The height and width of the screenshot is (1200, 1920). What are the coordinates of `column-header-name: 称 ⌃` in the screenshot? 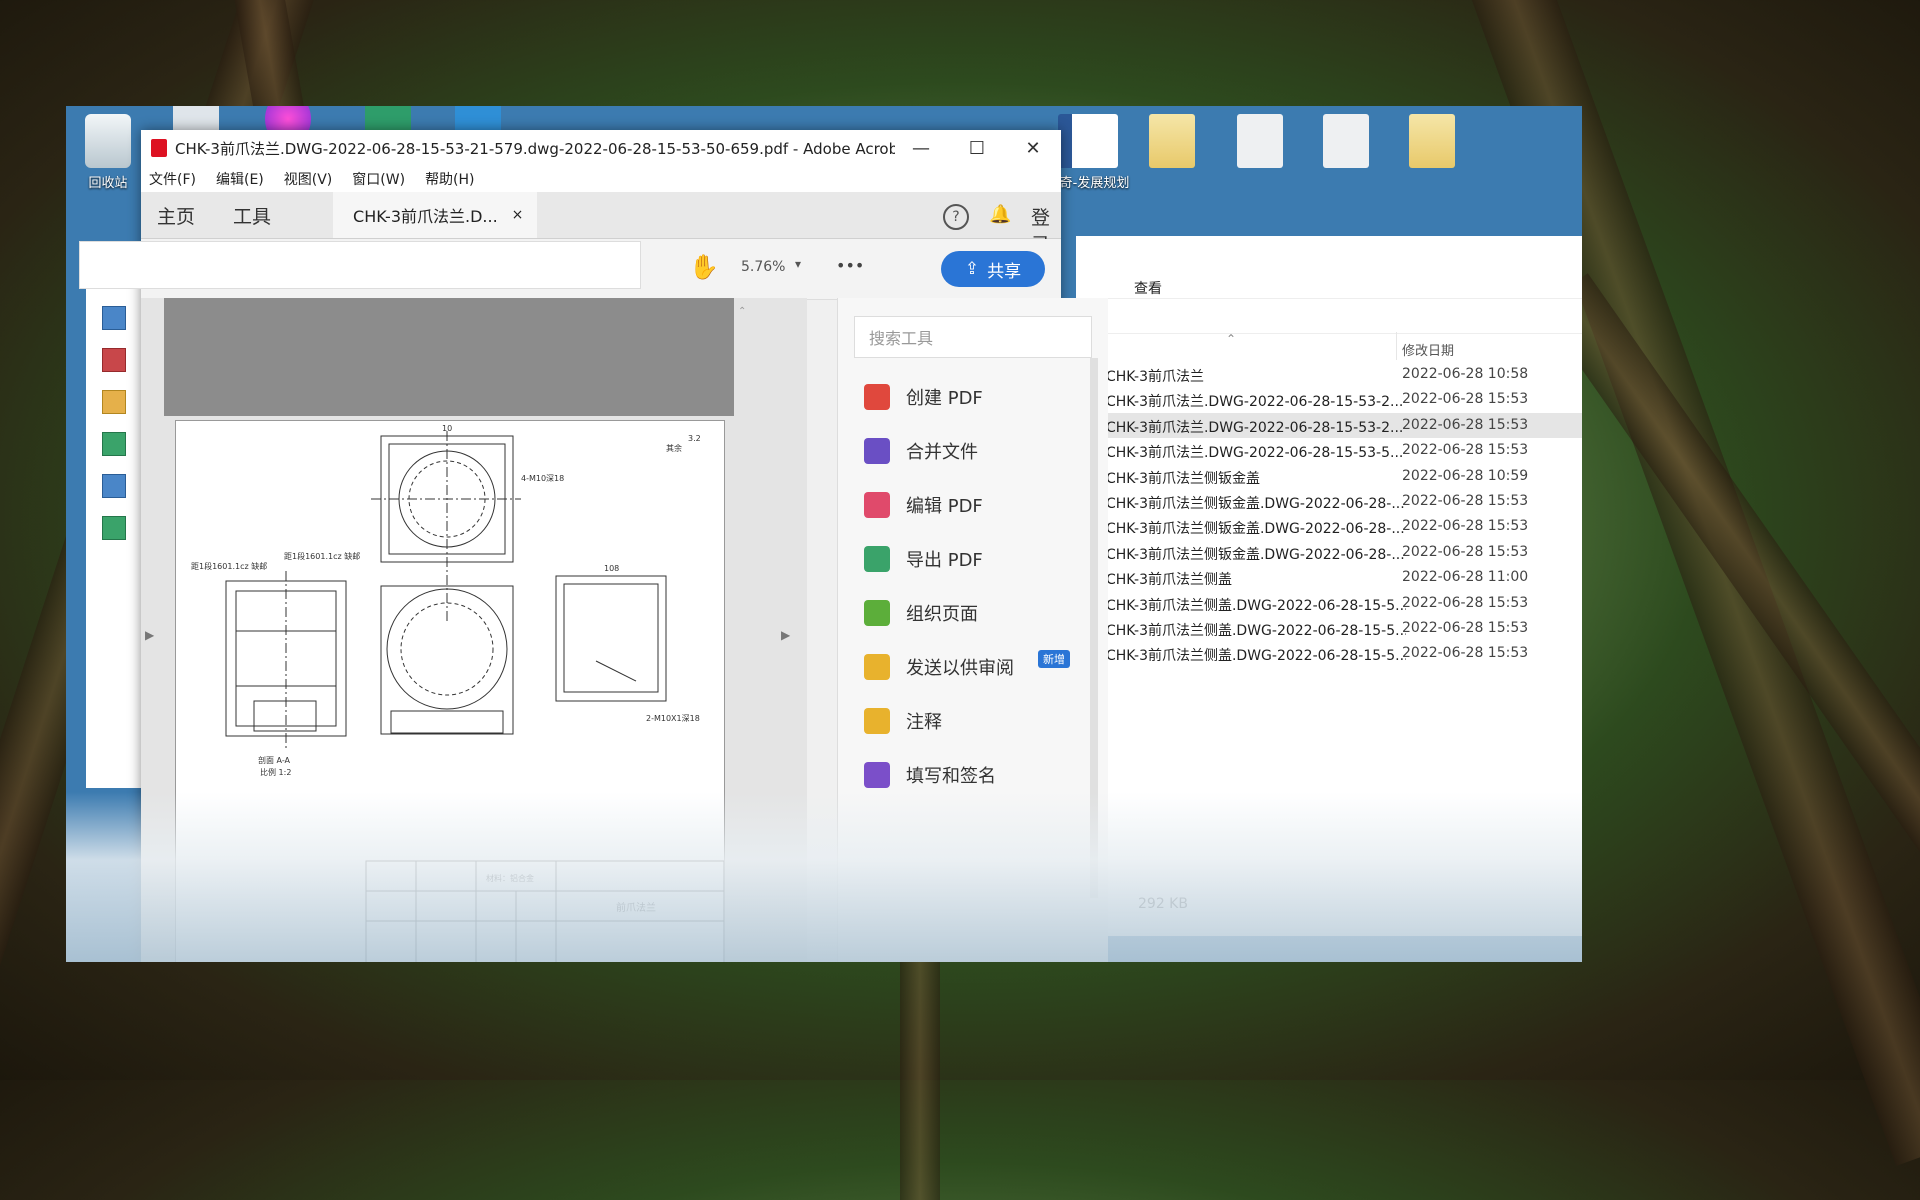 It's located at (1236, 346).